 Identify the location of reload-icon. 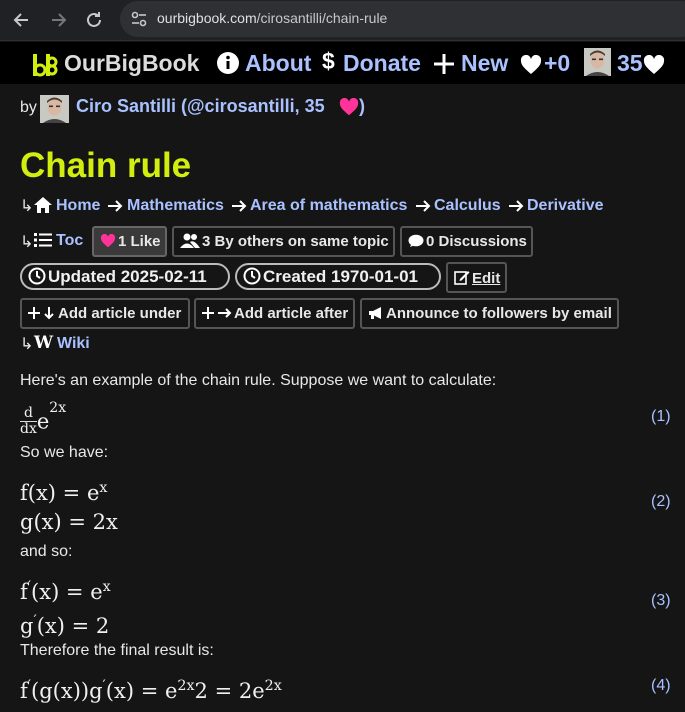
(94, 20).